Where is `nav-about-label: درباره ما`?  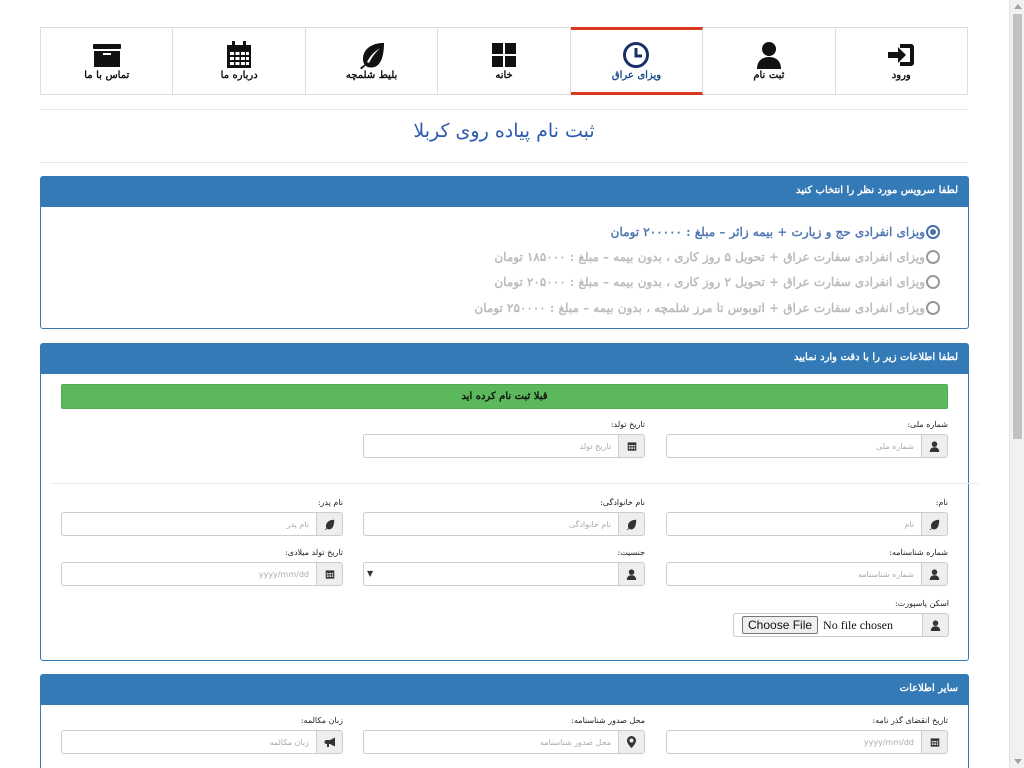
nav-about-label: درباره ما is located at coordinates (239, 75).